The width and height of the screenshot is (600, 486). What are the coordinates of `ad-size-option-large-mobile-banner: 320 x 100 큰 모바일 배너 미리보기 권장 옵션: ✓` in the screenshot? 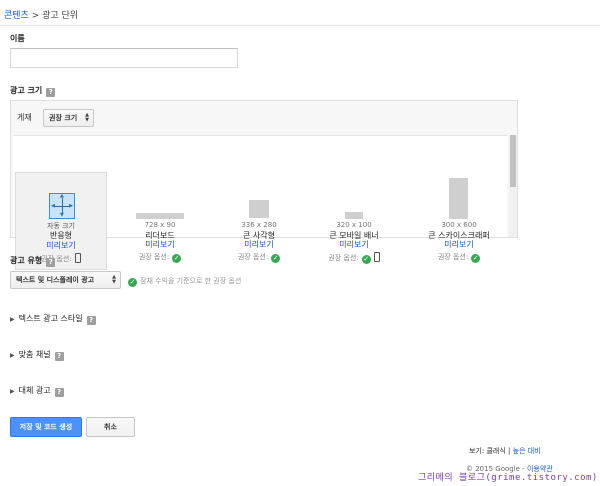 It's located at (354, 221).